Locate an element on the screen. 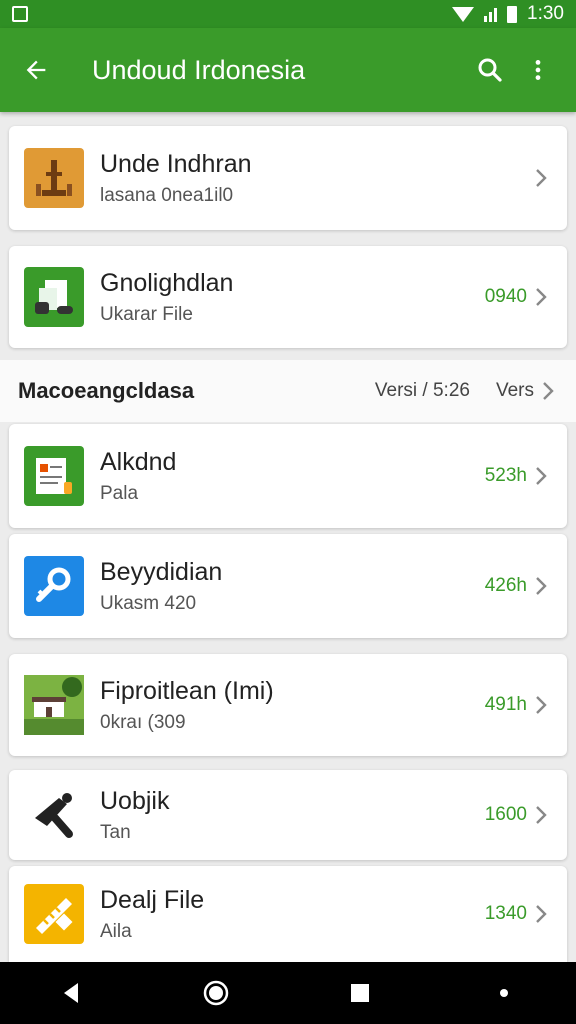 This screenshot has height=1024, width=576. item-title: Fiproitlean (Imi) is located at coordinates (187, 691).